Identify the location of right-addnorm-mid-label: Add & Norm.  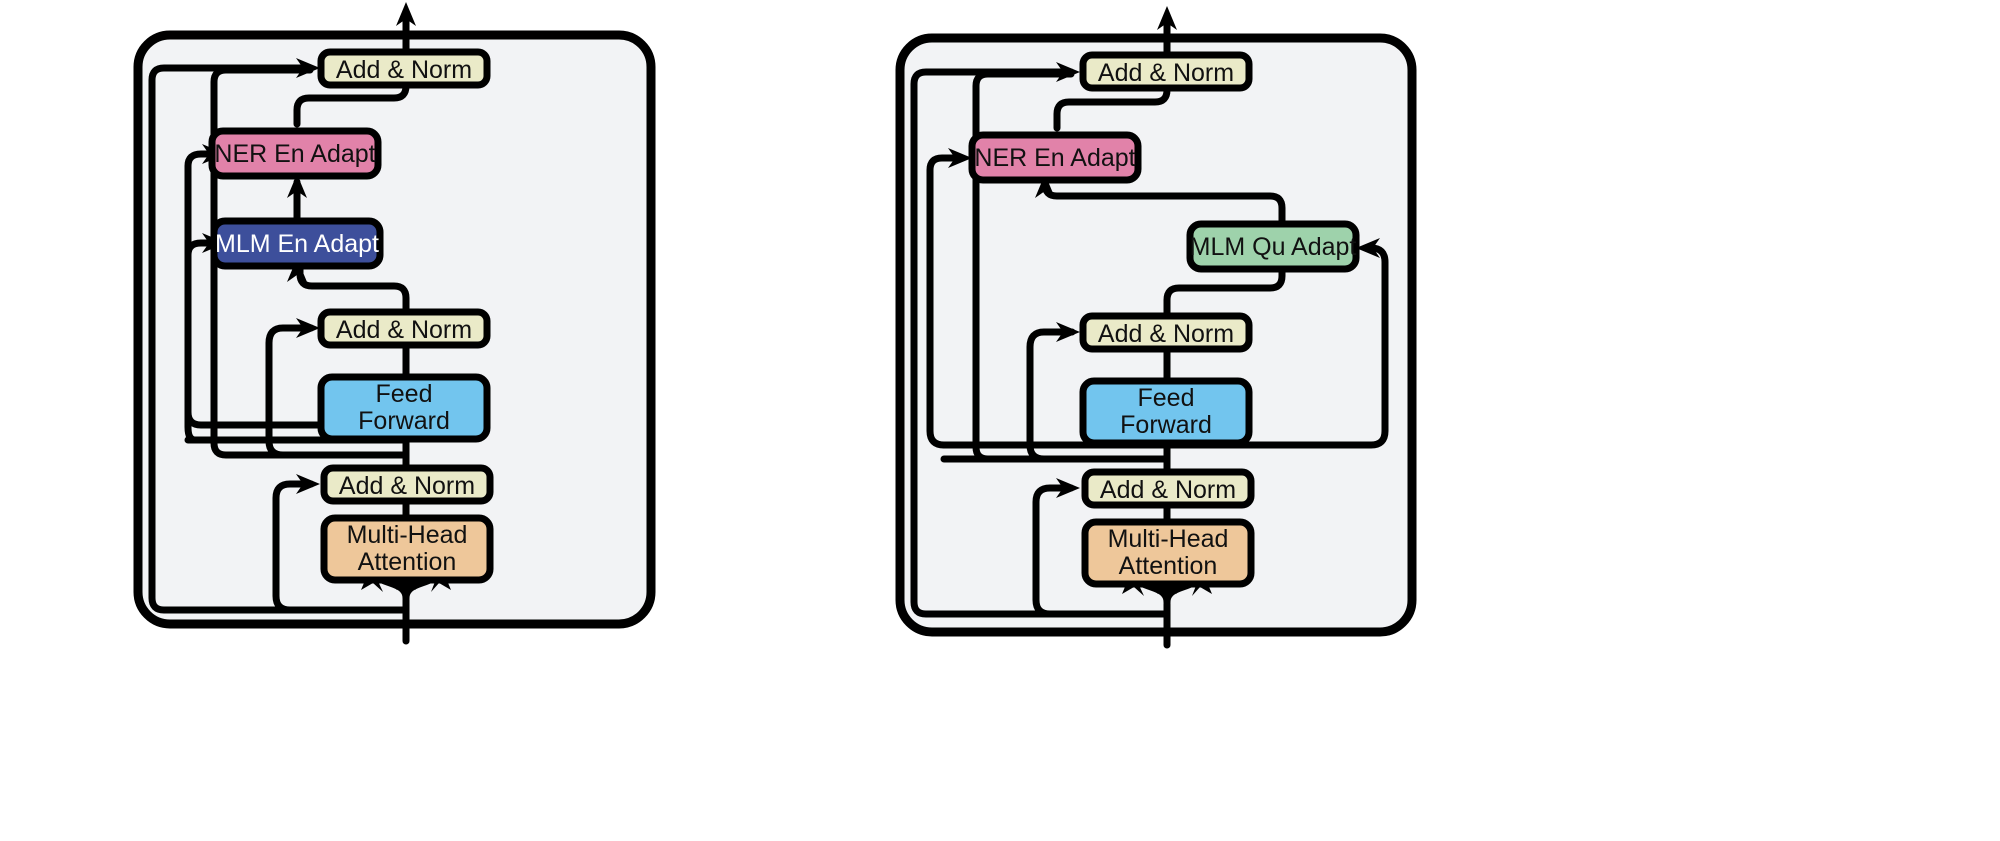
(1166, 334).